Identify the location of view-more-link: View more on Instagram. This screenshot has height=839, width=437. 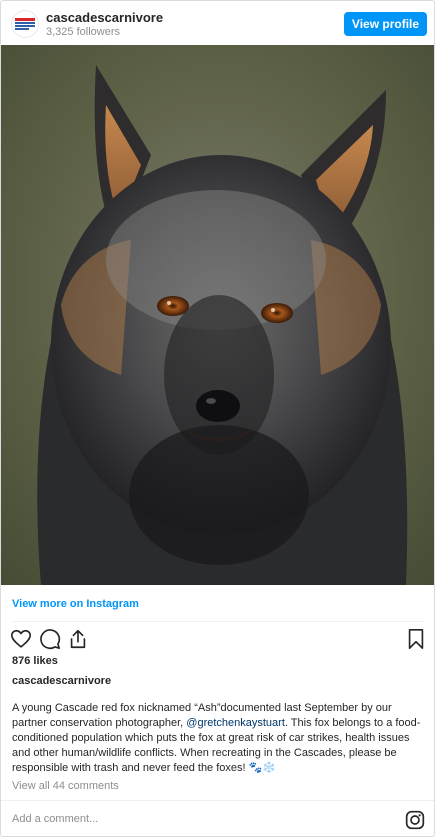
(75, 604).